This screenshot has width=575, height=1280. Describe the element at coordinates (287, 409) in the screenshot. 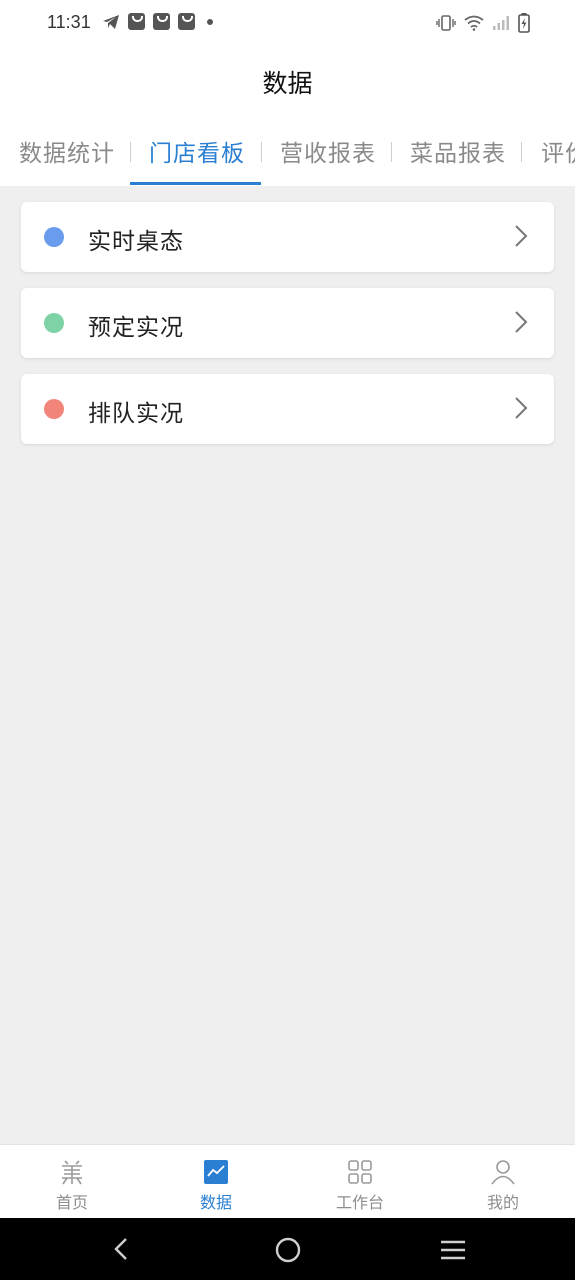

I see `card-queue: 排队实况` at that location.